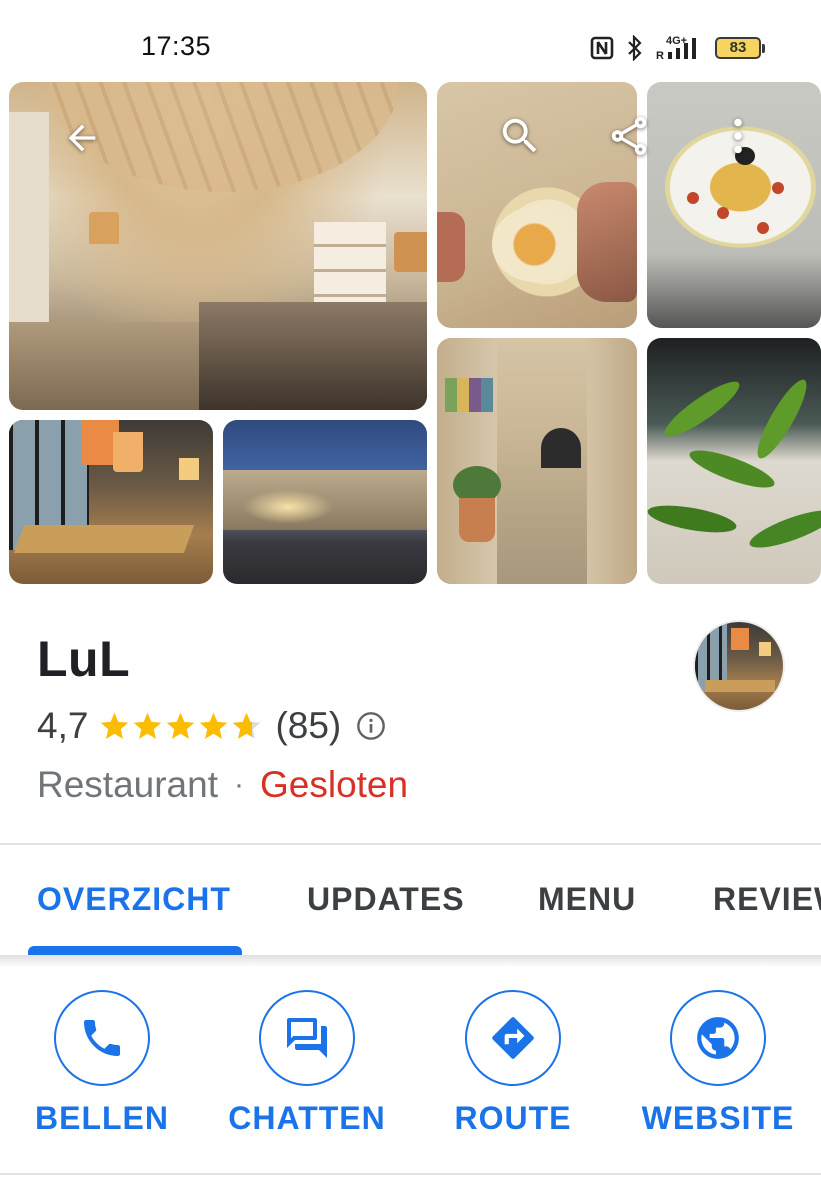  I want to click on bluetooth-icon, so click(635, 50).